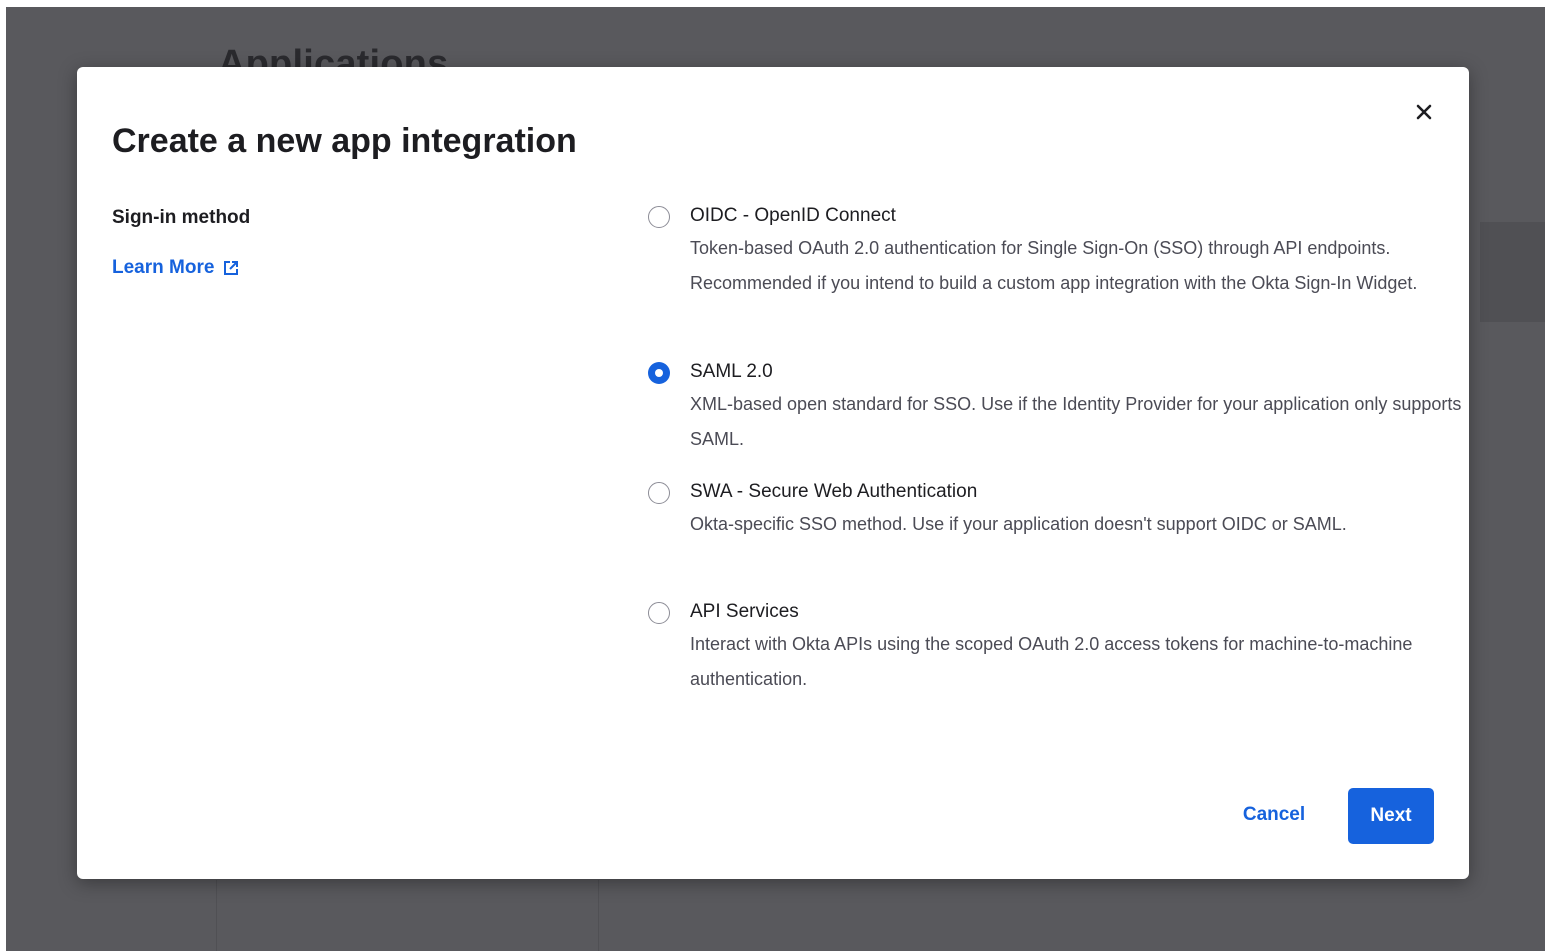 Image resolution: width=1551 pixels, height=951 pixels. What do you see at coordinates (659, 613) in the screenshot?
I see `radio-api-services` at bounding box center [659, 613].